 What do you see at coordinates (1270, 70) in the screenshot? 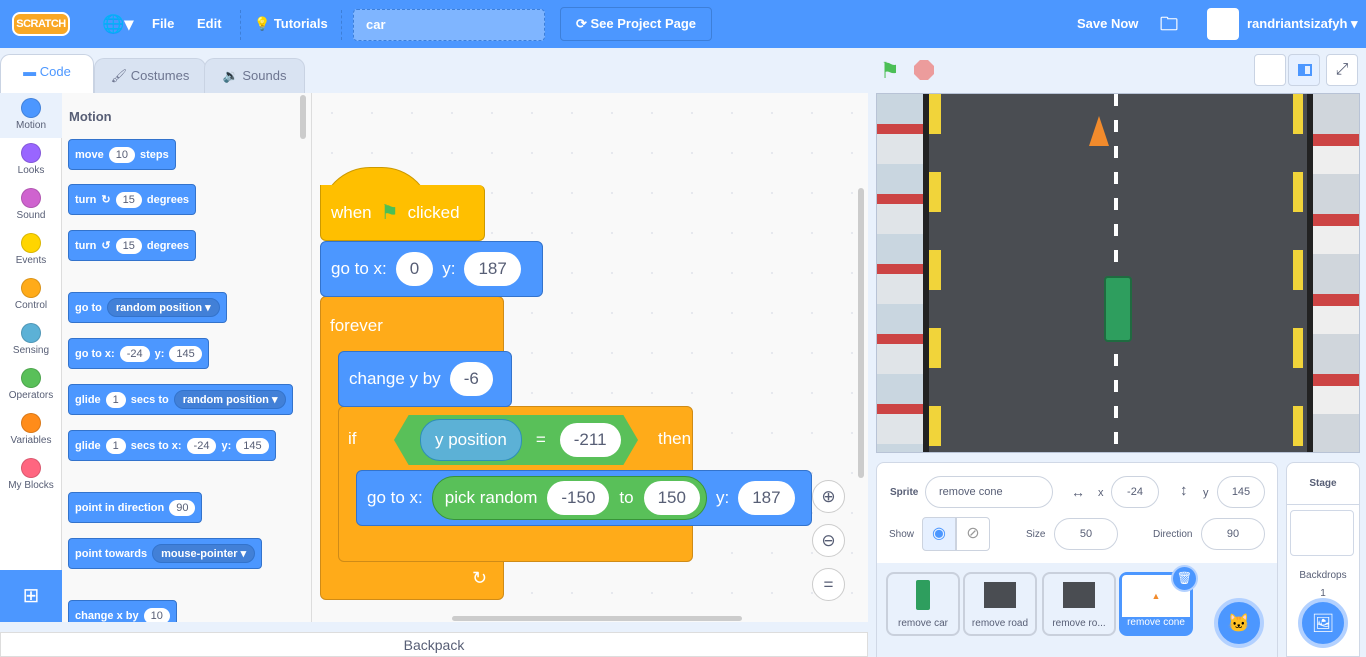
I see `small-stage-button` at bounding box center [1270, 70].